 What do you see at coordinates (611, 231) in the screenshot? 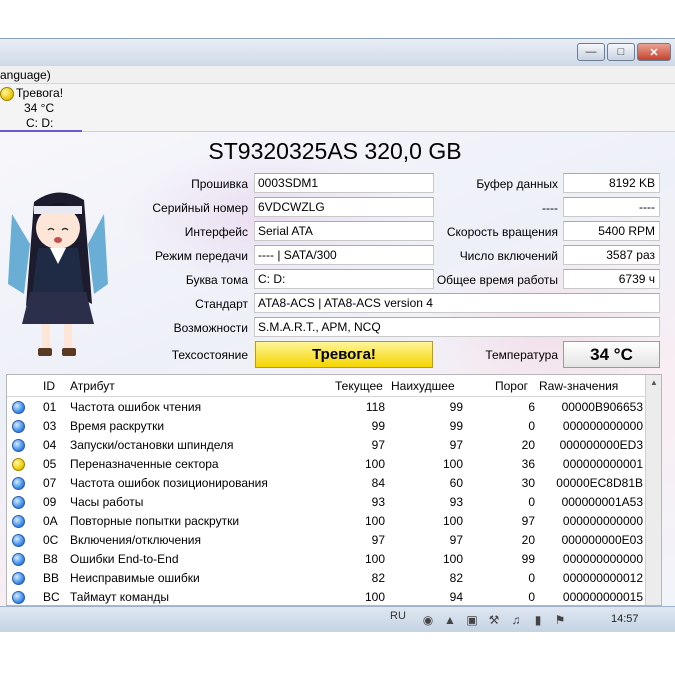
I see `rotation-speed-value: 5400 RPM` at bounding box center [611, 231].